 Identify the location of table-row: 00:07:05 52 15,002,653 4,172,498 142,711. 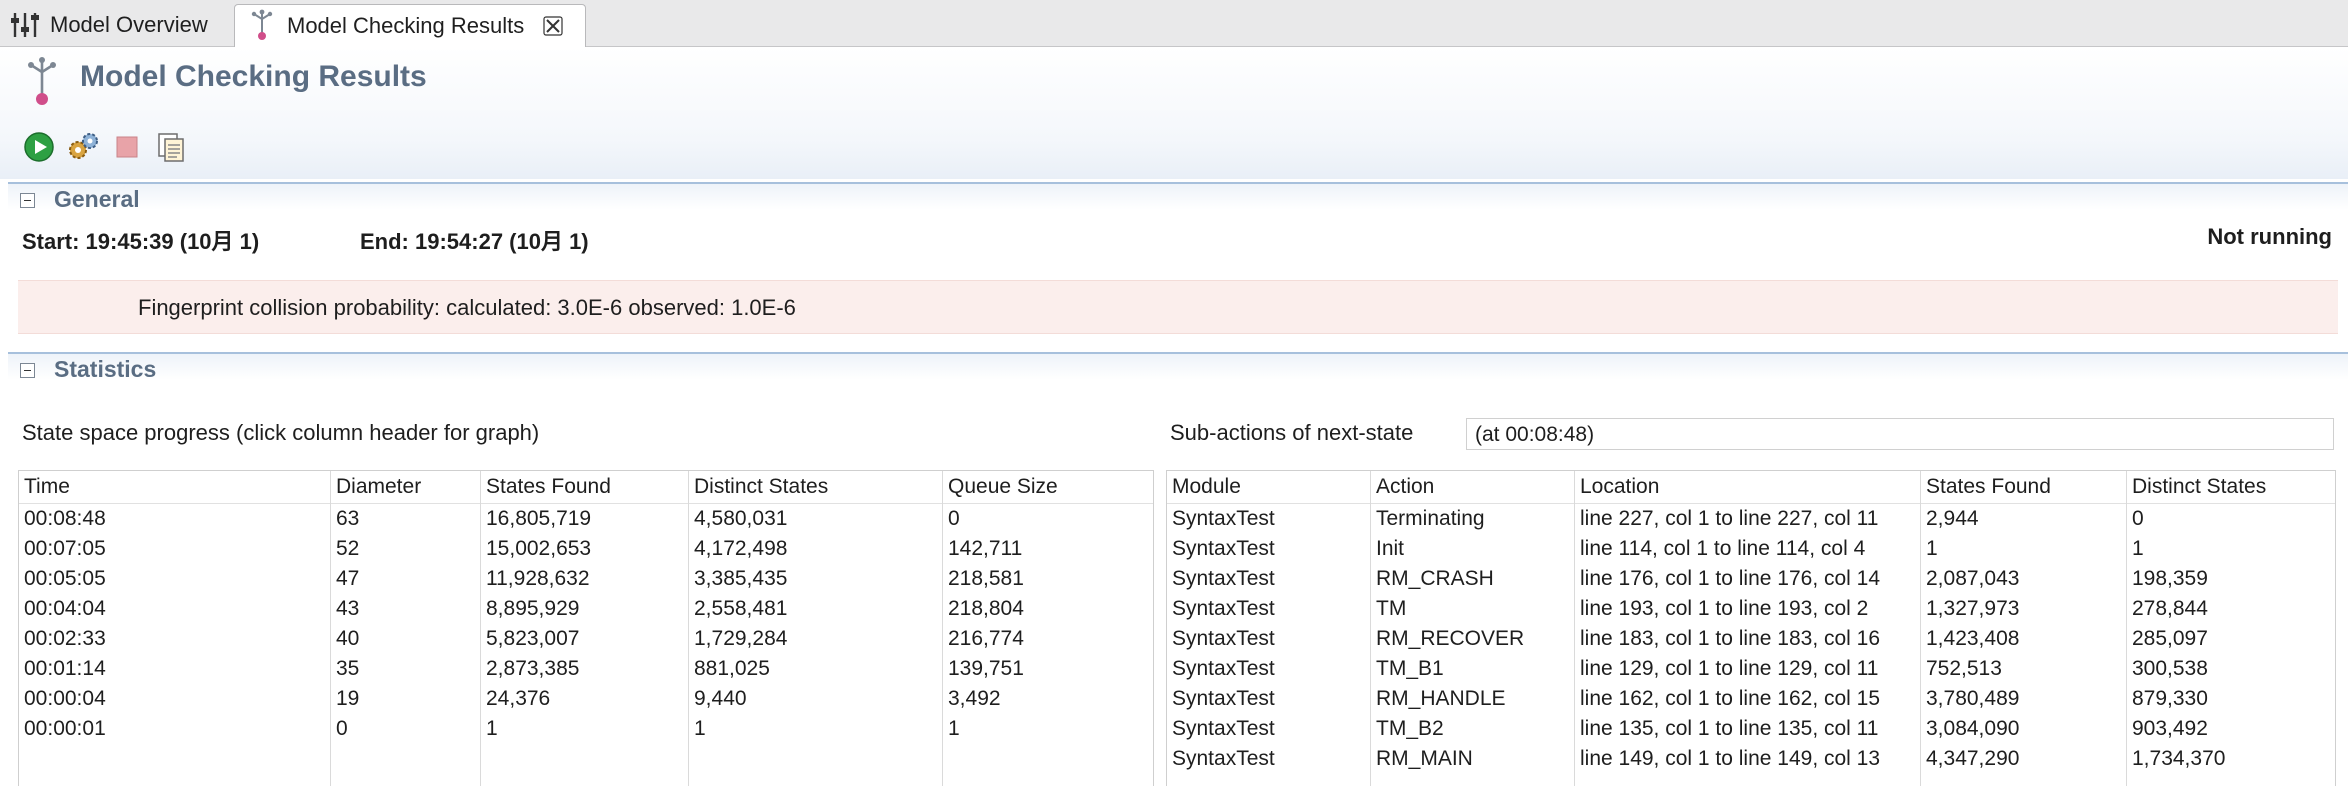
(586, 549).